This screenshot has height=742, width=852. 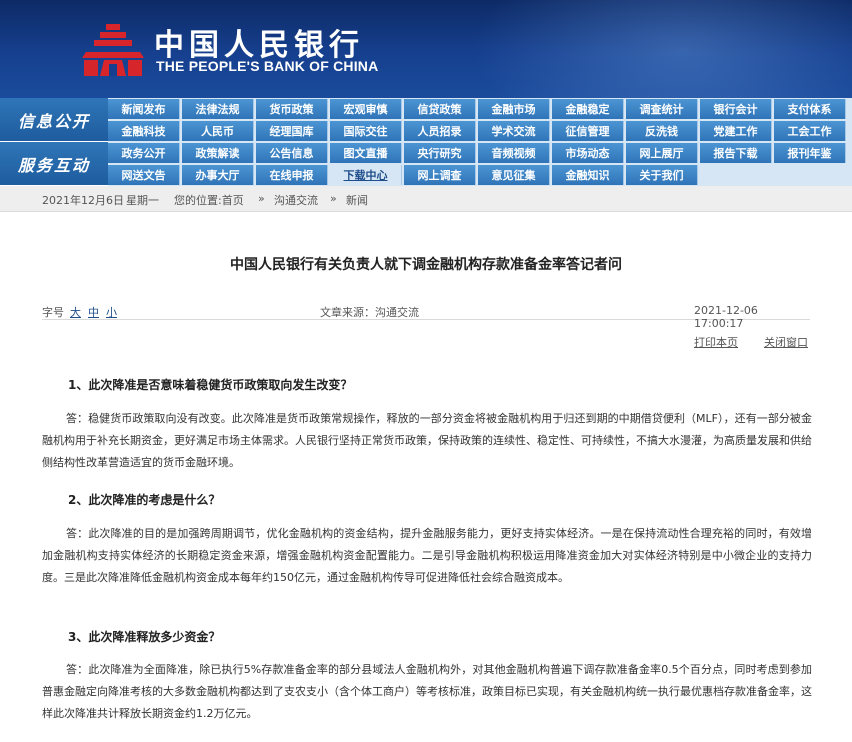 What do you see at coordinates (514, 153) in the screenshot?
I see `nav-item-audio-video: 音频视频` at bounding box center [514, 153].